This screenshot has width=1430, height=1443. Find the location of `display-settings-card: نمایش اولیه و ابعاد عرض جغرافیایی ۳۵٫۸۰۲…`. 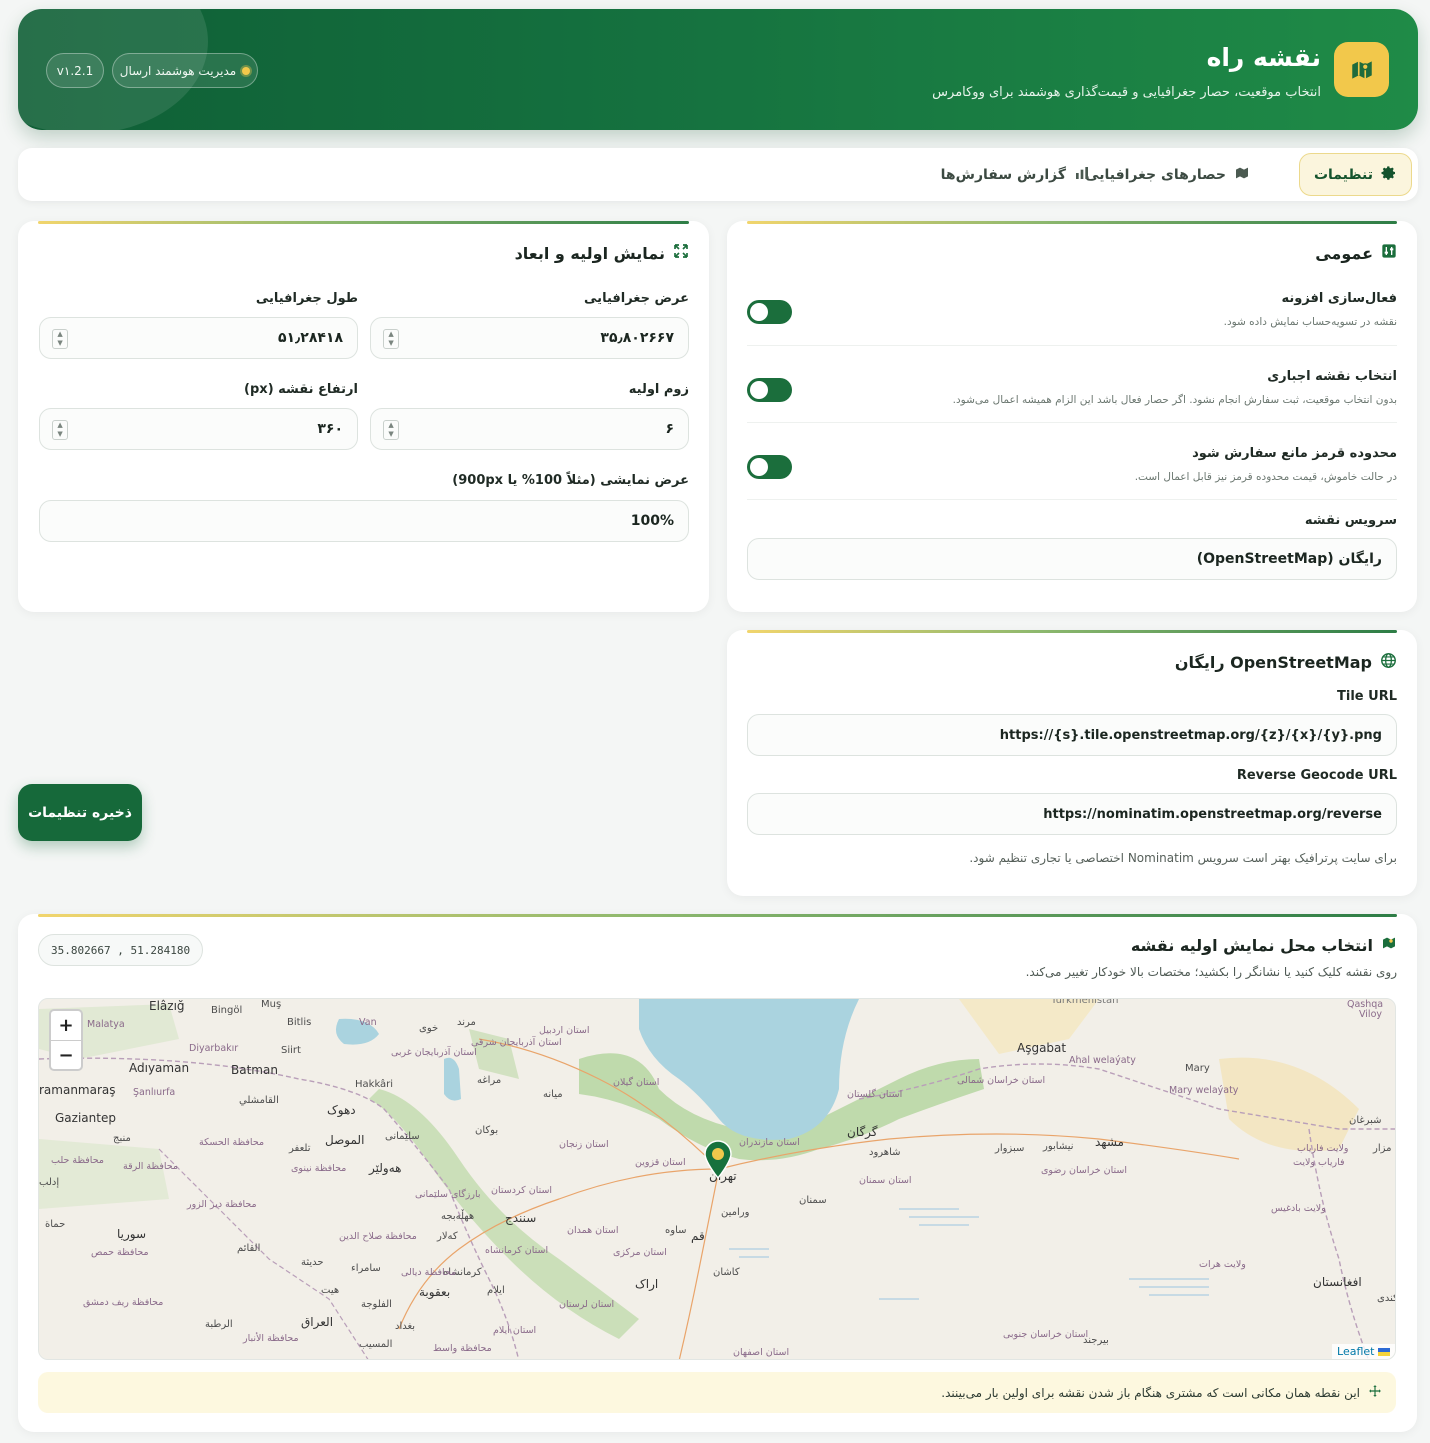

display-settings-card: نمایش اولیه و ابعاد عرض جغرافیایی ۳۵٫۸۰۲… is located at coordinates (363, 416).